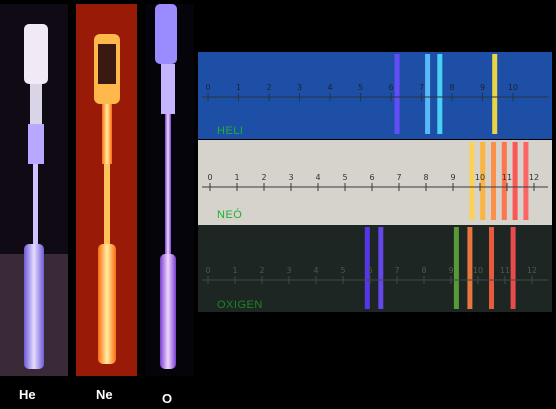 This screenshot has height=409, width=556. I want to click on oxygen-tube-photo, so click(169, 190).